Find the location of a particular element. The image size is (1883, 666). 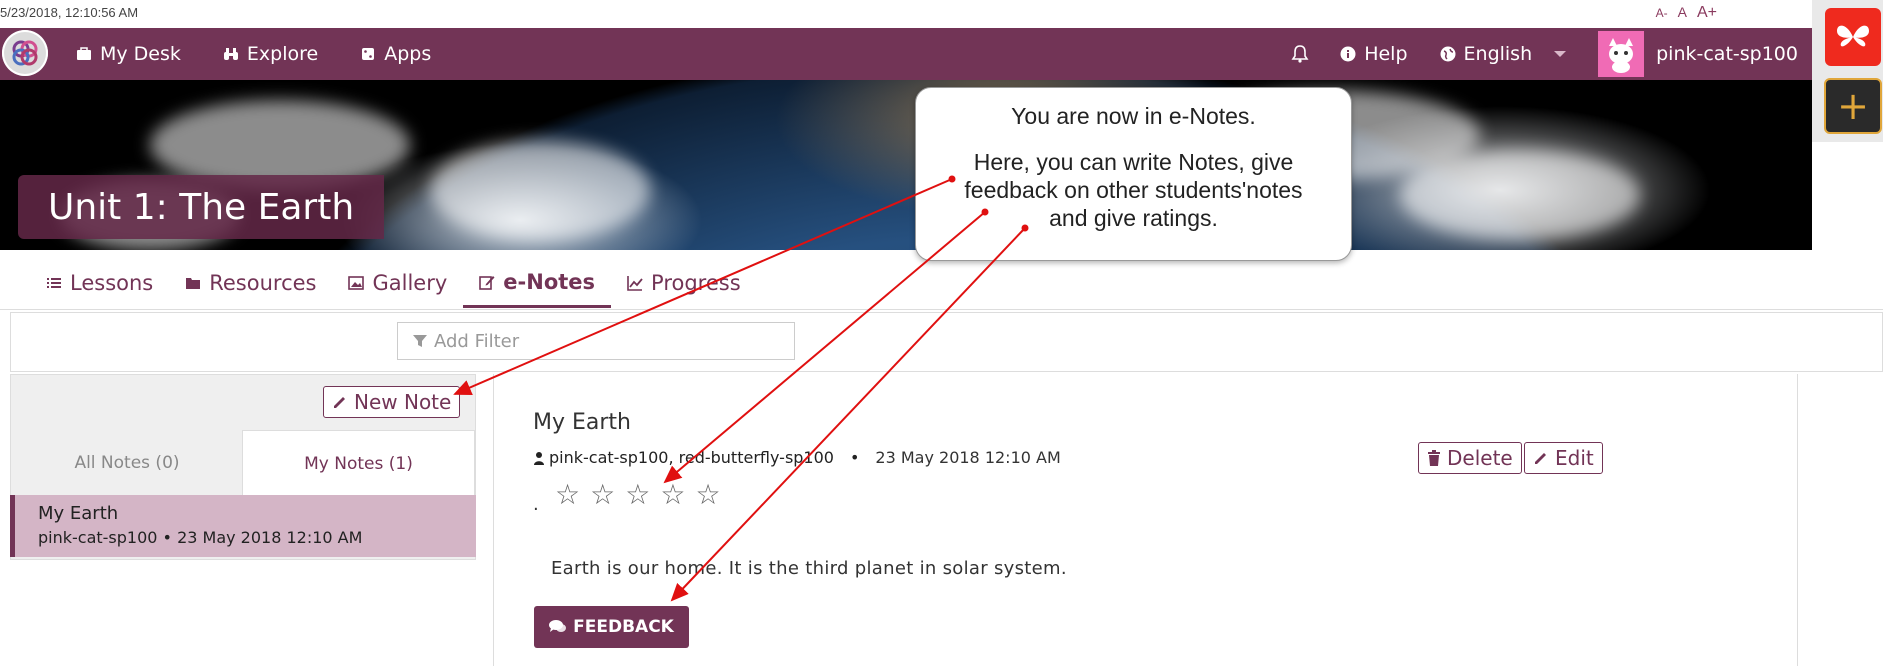

font-size-controls: A- A A+ is located at coordinates (1686, 13).